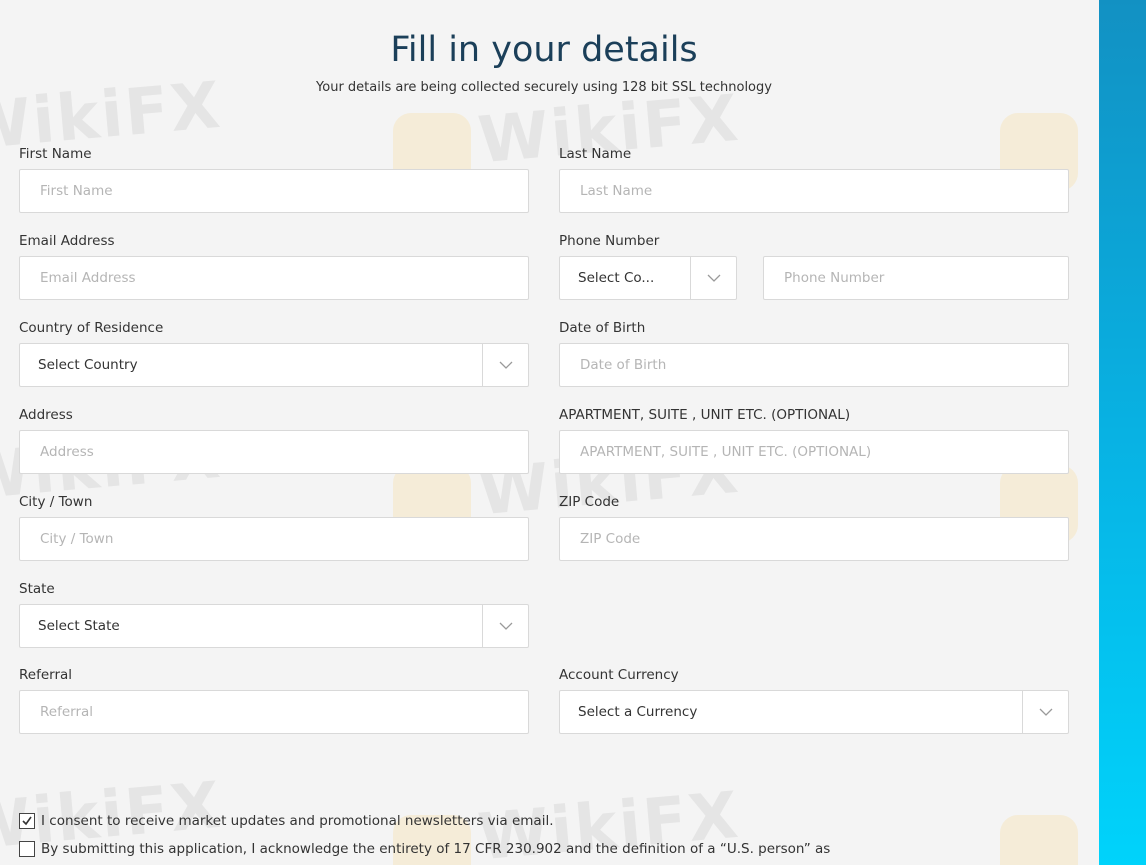 Image resolution: width=1146 pixels, height=865 pixels. Describe the element at coordinates (46, 675) in the screenshot. I see `referral-label: Referral` at that location.